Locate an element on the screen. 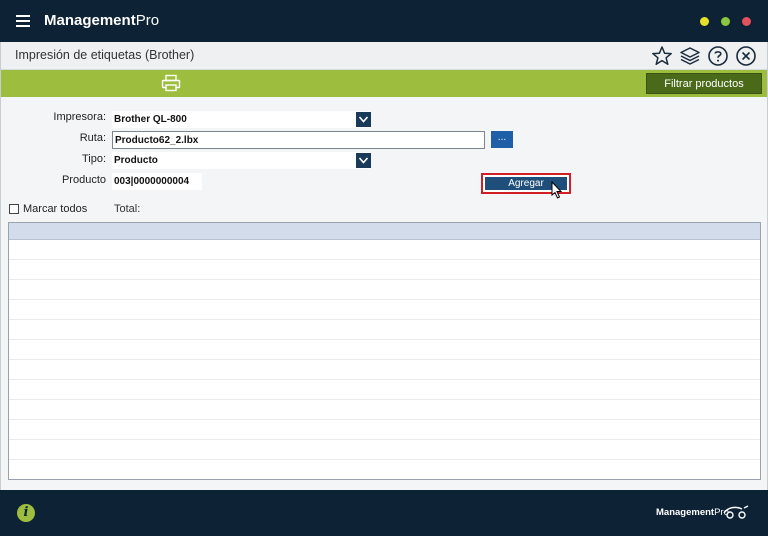 Image resolution: width=768 pixels, height=536 pixels. printer-dropdown-button is located at coordinates (363, 119).